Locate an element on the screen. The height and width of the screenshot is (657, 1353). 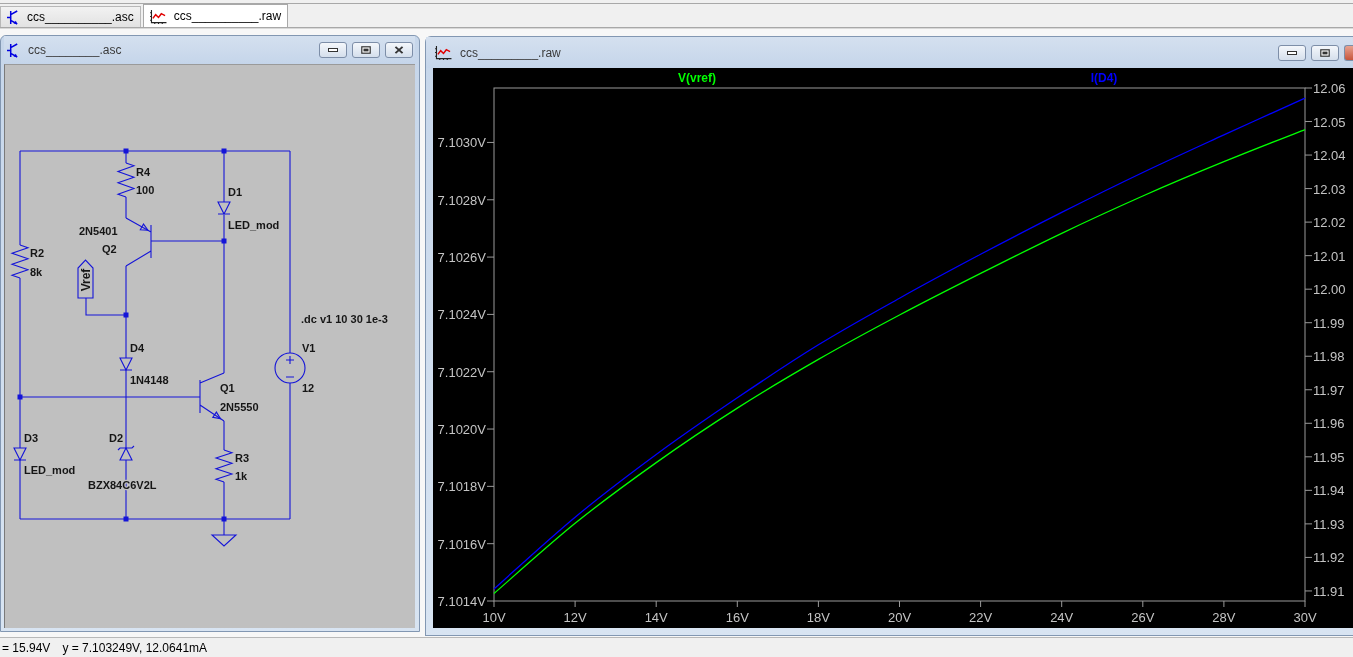
axis-tick-label: 11.96 is located at coordinates (1329, 424).